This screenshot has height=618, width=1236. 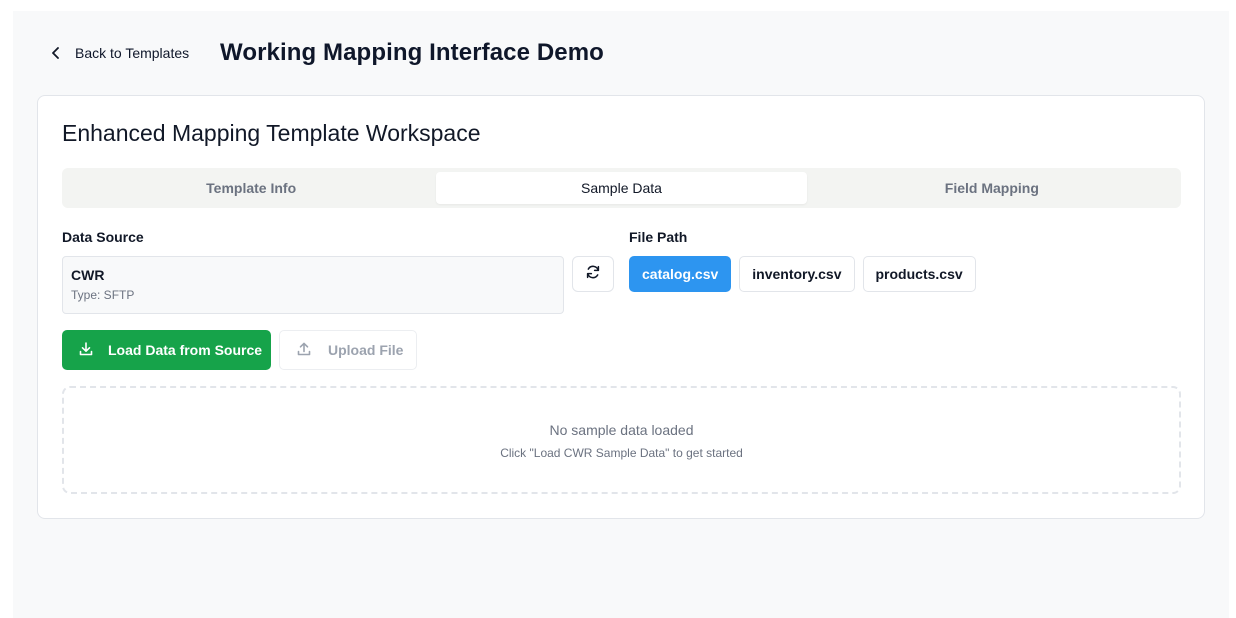 I want to click on load-data-label: Load Data from Source, so click(x=185, y=350).